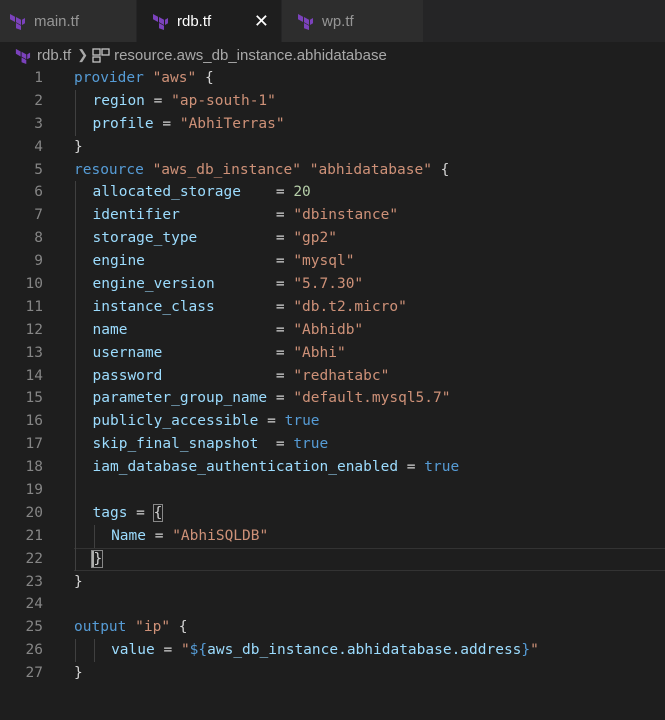 The image size is (665, 720). I want to click on line-number: 27, so click(34, 673).